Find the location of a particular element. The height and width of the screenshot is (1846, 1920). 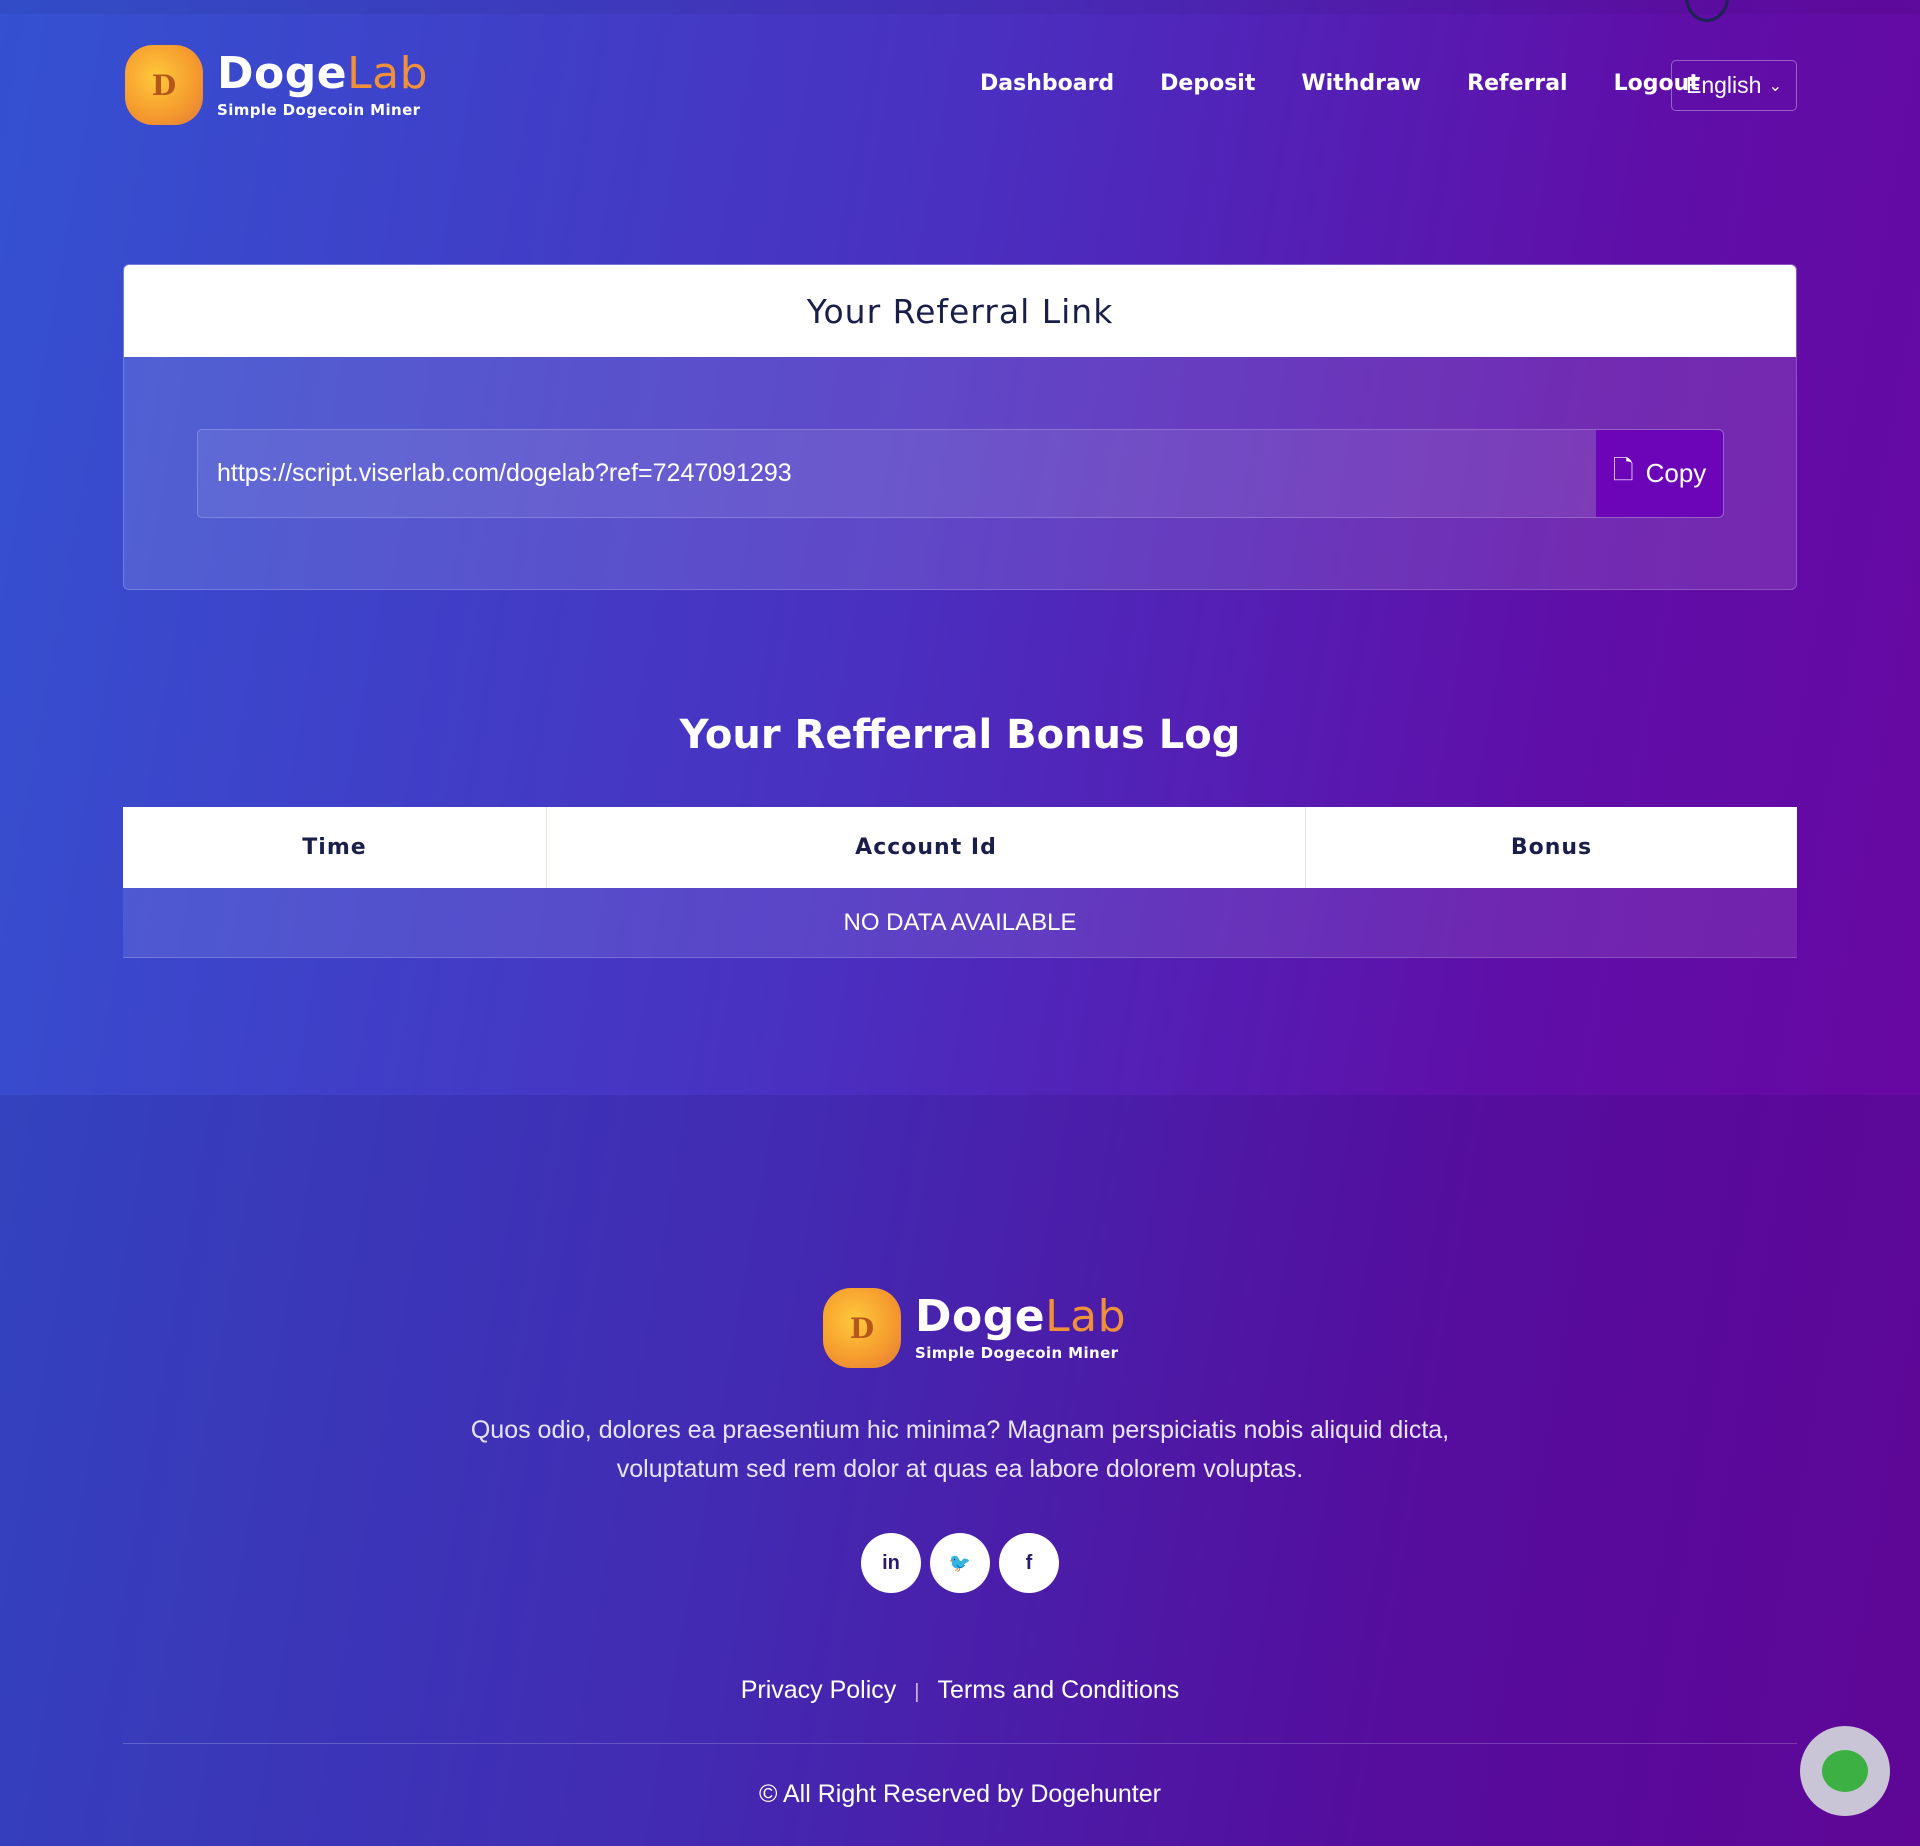

nav-dashboard: Dashboard is located at coordinates (1047, 84).